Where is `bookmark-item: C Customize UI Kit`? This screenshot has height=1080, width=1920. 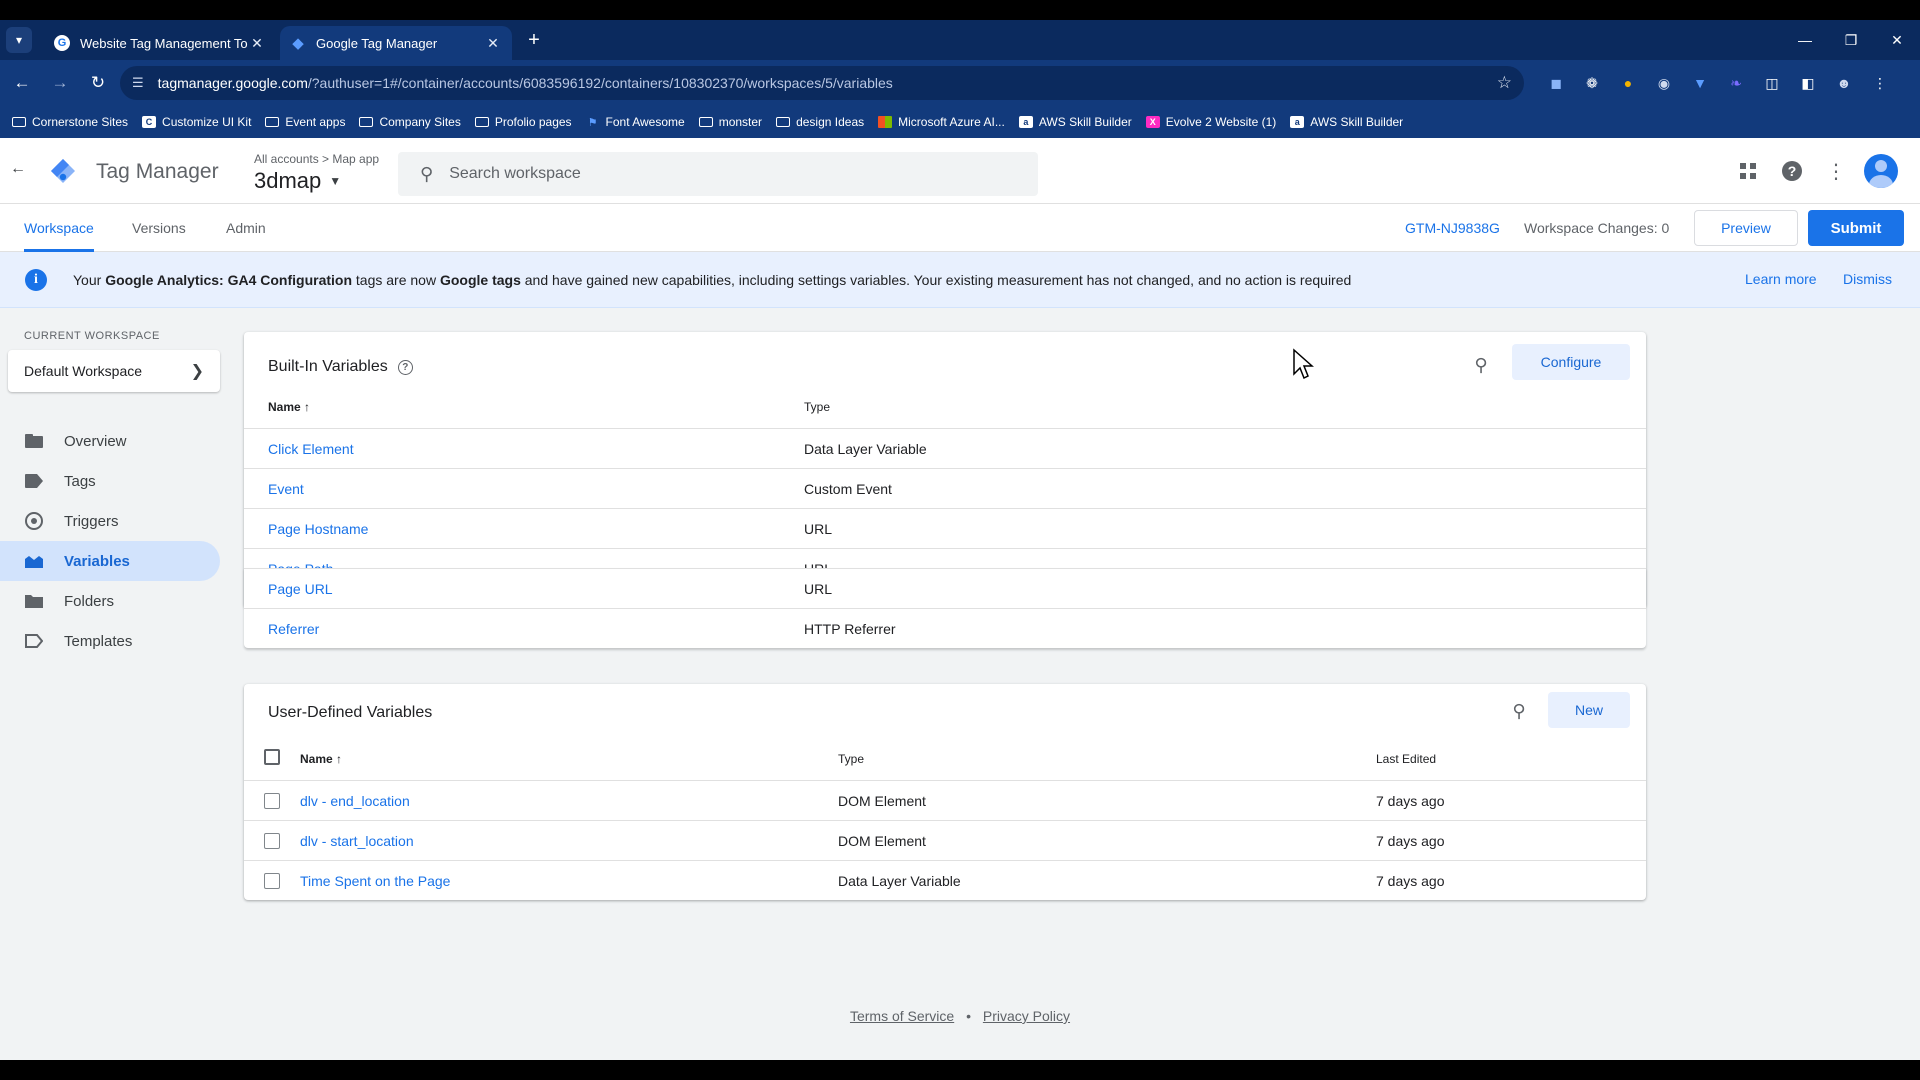
bookmark-item: C Customize UI Kit is located at coordinates (196, 122).